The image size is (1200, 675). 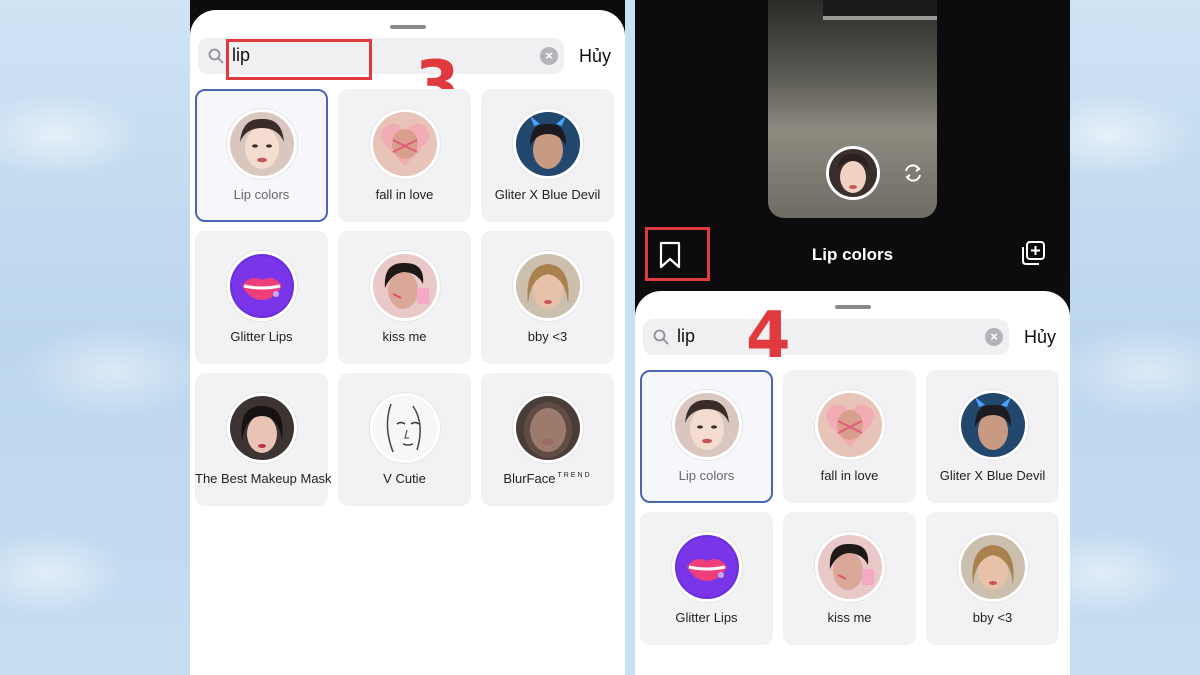 What do you see at coordinates (686, 336) in the screenshot?
I see `search-input-2: lip` at bounding box center [686, 336].